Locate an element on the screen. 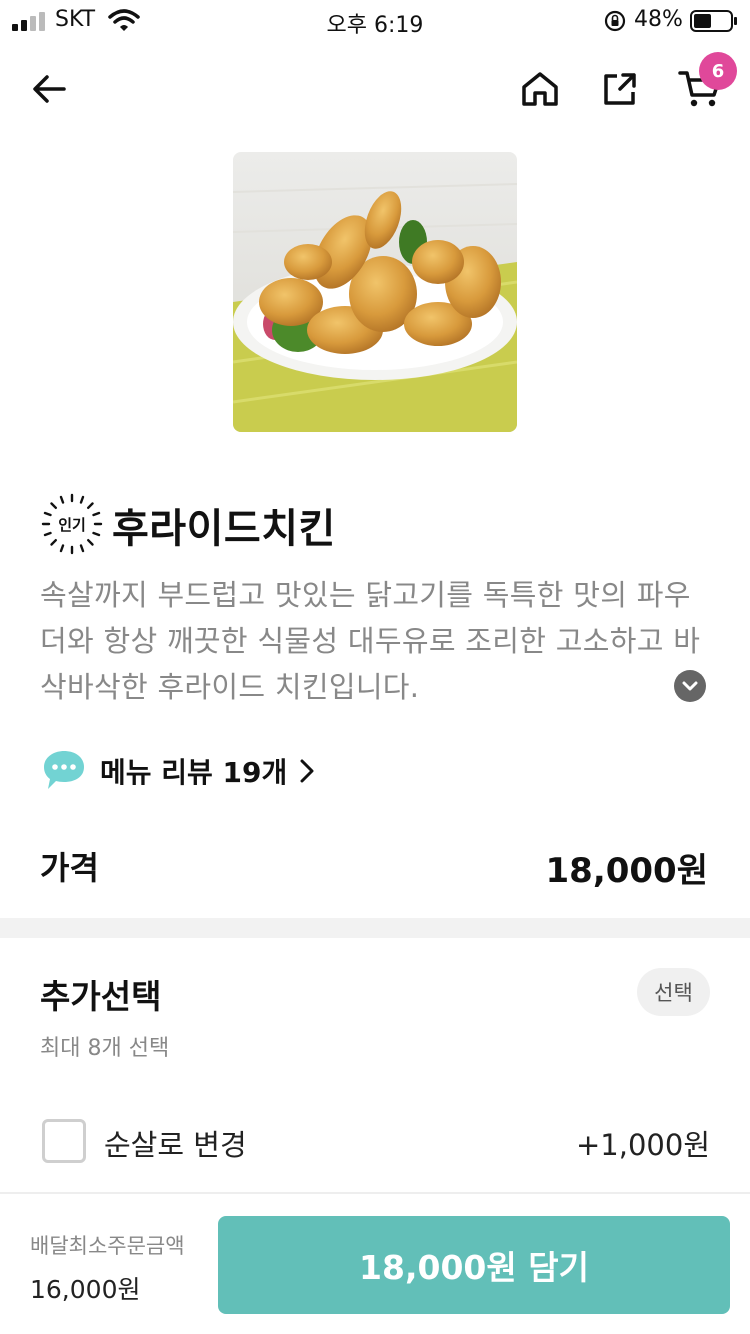 This screenshot has width=750, height=1334. product-image is located at coordinates (375, 292).